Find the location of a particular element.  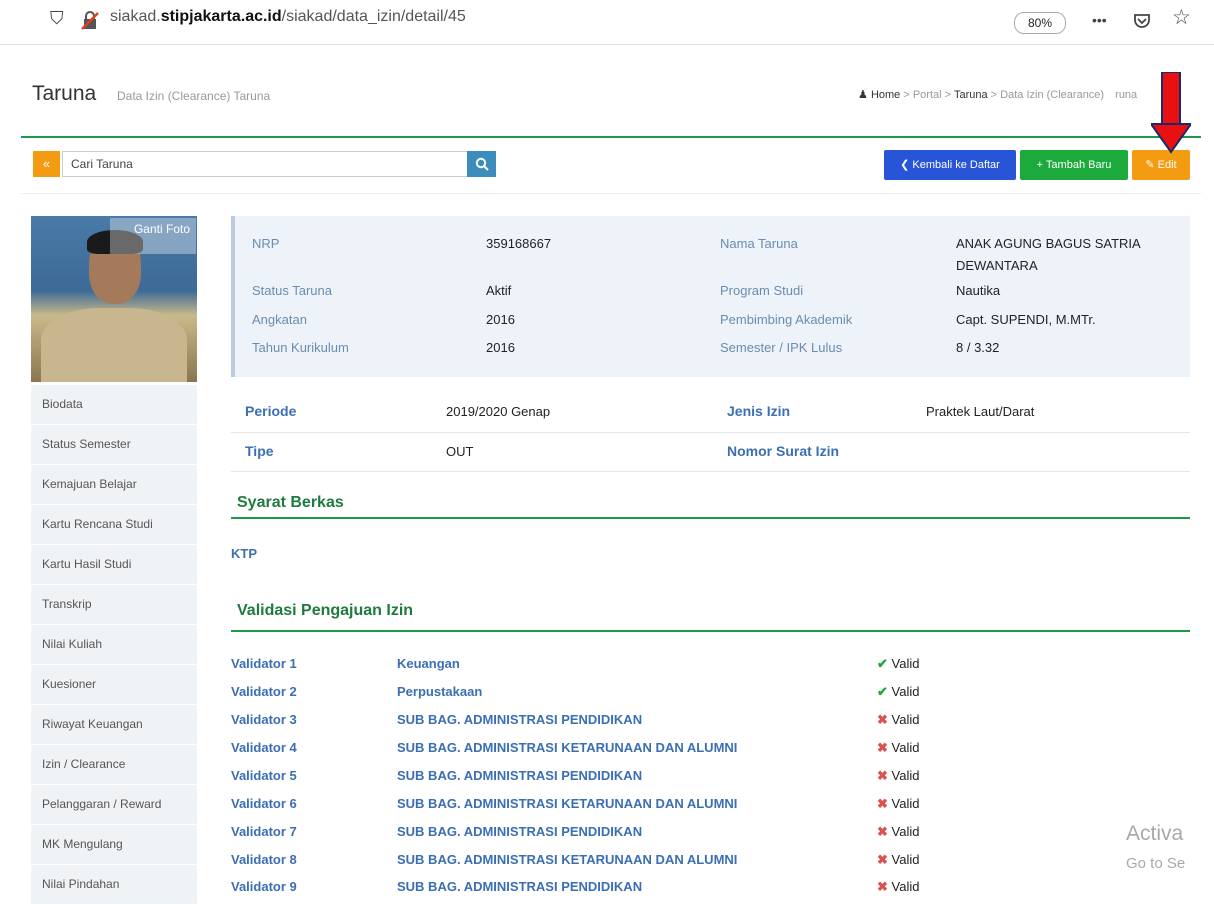

activation-watermark-line1: Activa is located at coordinates (1155, 833).